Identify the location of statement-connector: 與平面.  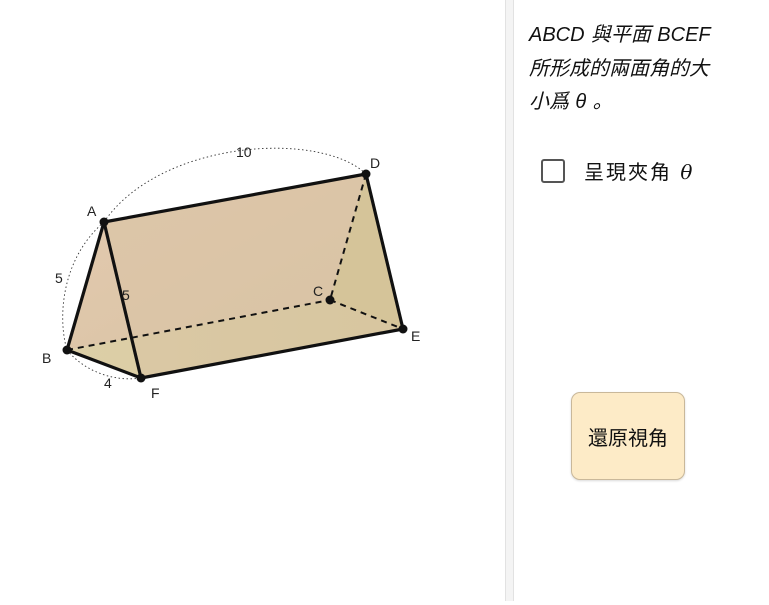
(621, 34).